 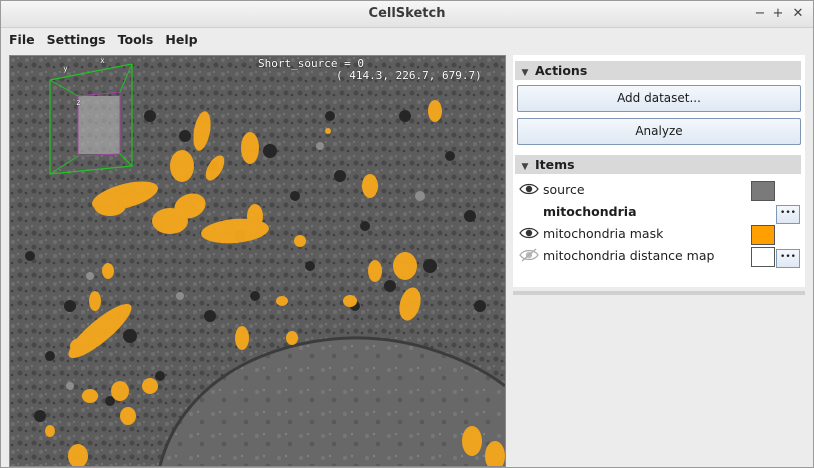 What do you see at coordinates (658, 164) in the screenshot?
I see `items-header: ▼ Items` at bounding box center [658, 164].